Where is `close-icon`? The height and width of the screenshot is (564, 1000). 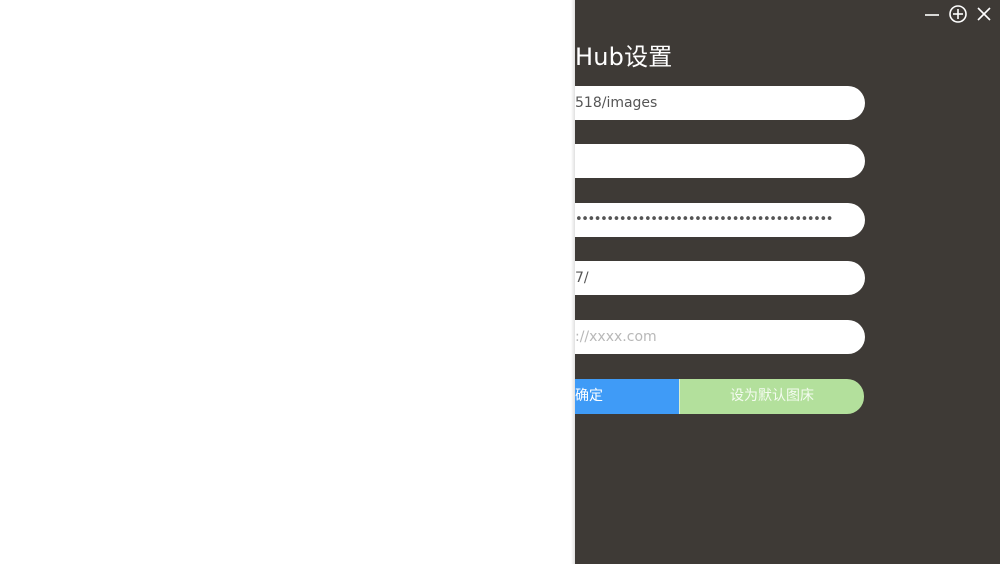
close-icon is located at coordinates (984, 14).